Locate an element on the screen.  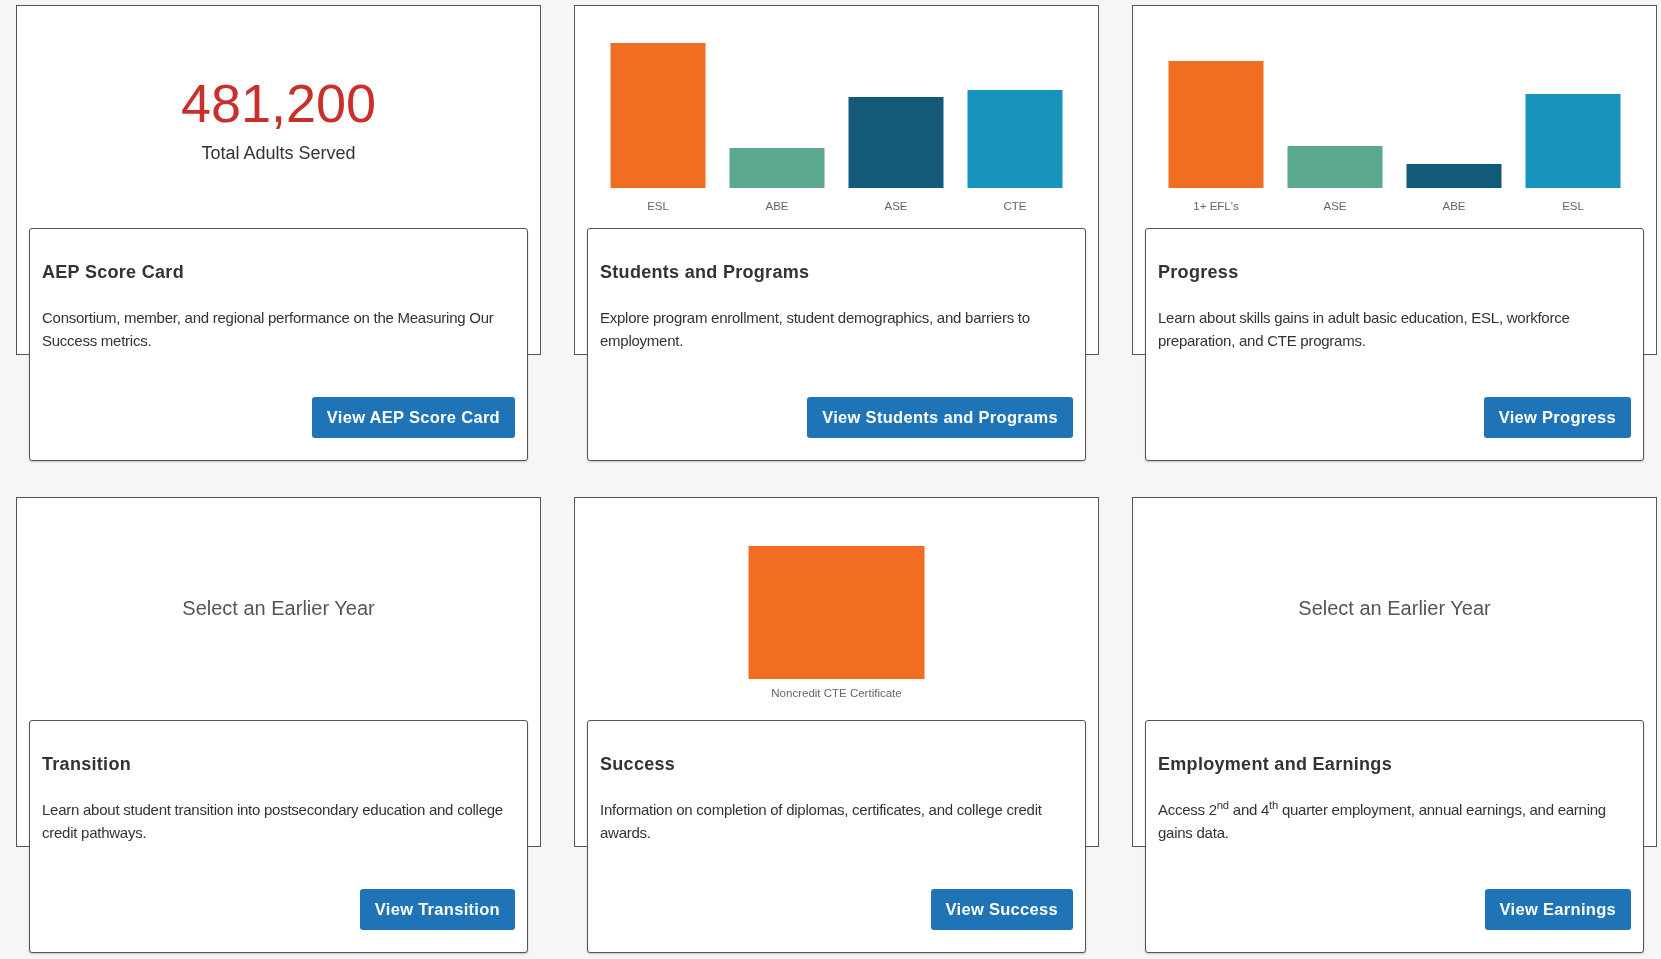
view-button: View Students and Programs is located at coordinates (940, 417).